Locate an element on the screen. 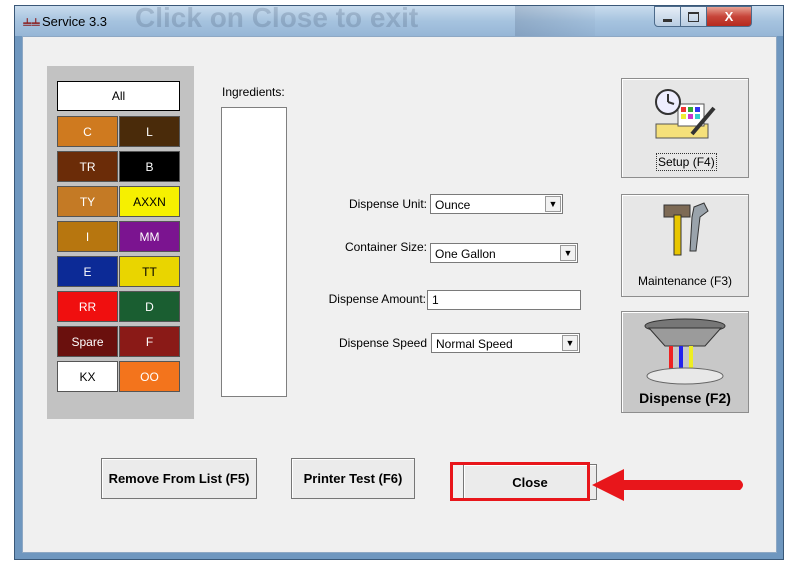 This screenshot has width=788, height=563. hammer-wrench-icon is located at coordinates (686, 229).